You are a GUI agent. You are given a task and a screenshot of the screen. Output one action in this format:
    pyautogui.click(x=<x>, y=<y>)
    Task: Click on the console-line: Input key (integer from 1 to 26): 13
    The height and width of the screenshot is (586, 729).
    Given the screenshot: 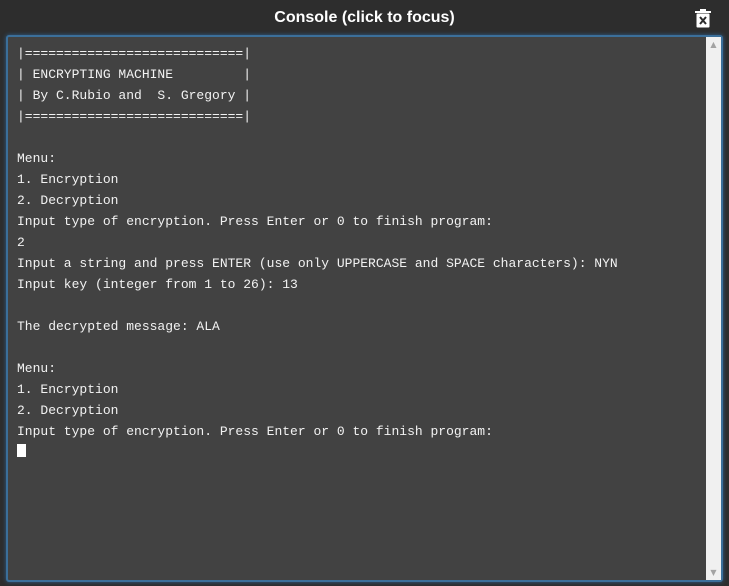 What is the action you would take?
    pyautogui.click(x=157, y=284)
    